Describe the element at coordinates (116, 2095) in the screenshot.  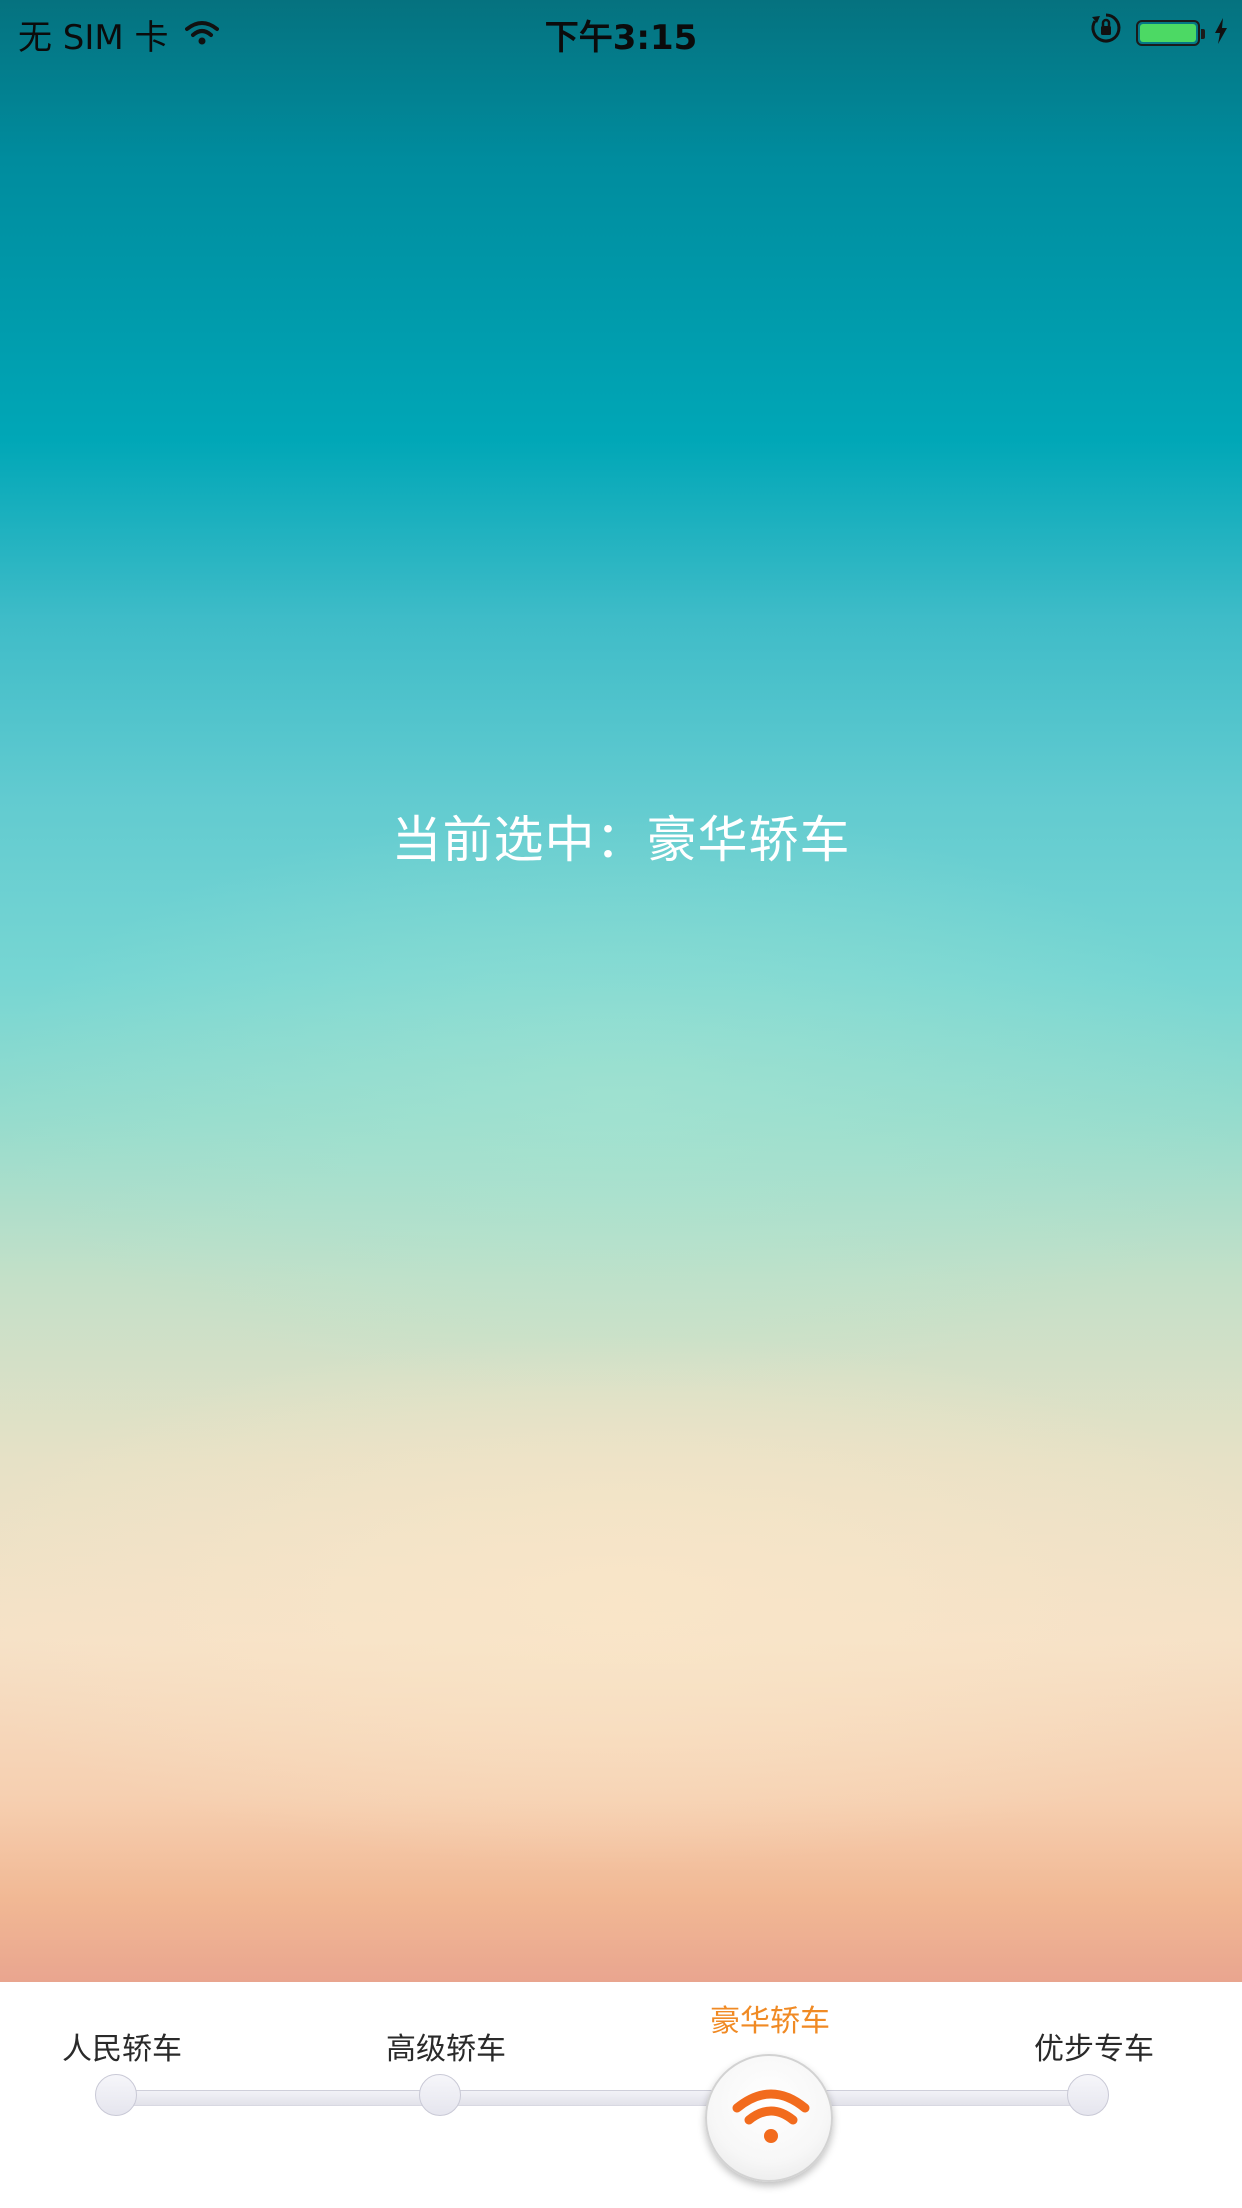
I see `option-dot-people-sedan` at that location.